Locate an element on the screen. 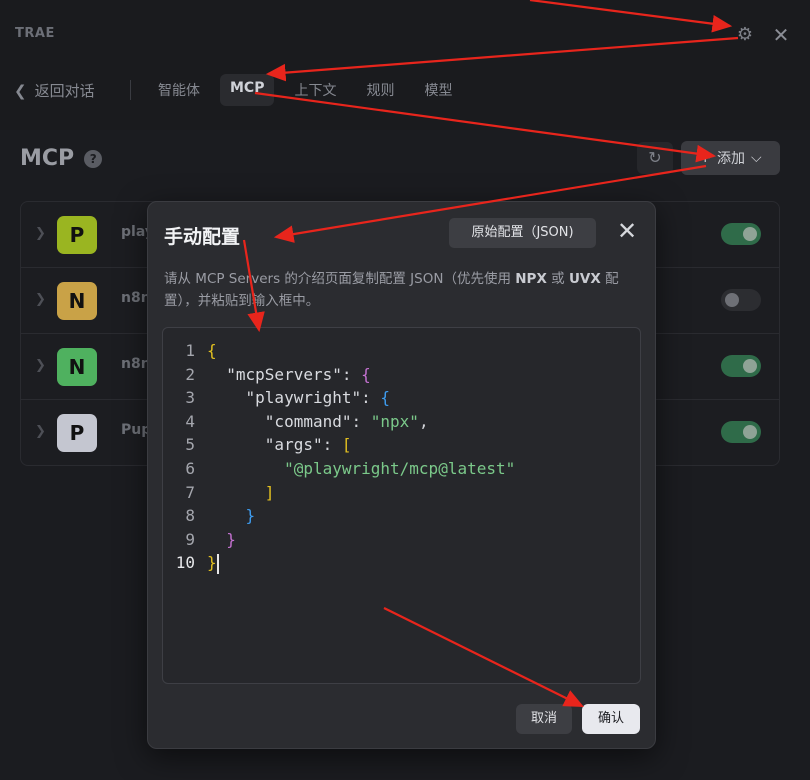  back-to-chat-button: ❮ 返回对话 is located at coordinates (54, 90).